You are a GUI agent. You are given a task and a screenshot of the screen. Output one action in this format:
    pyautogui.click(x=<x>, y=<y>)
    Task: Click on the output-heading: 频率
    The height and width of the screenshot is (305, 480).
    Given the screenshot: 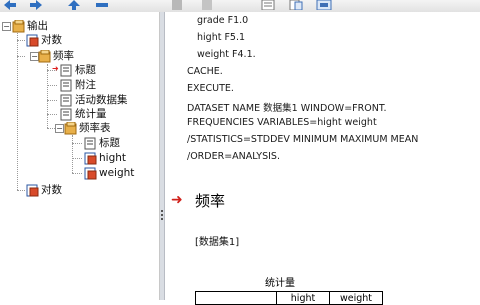 What is the action you would take?
    pyautogui.click(x=210, y=201)
    